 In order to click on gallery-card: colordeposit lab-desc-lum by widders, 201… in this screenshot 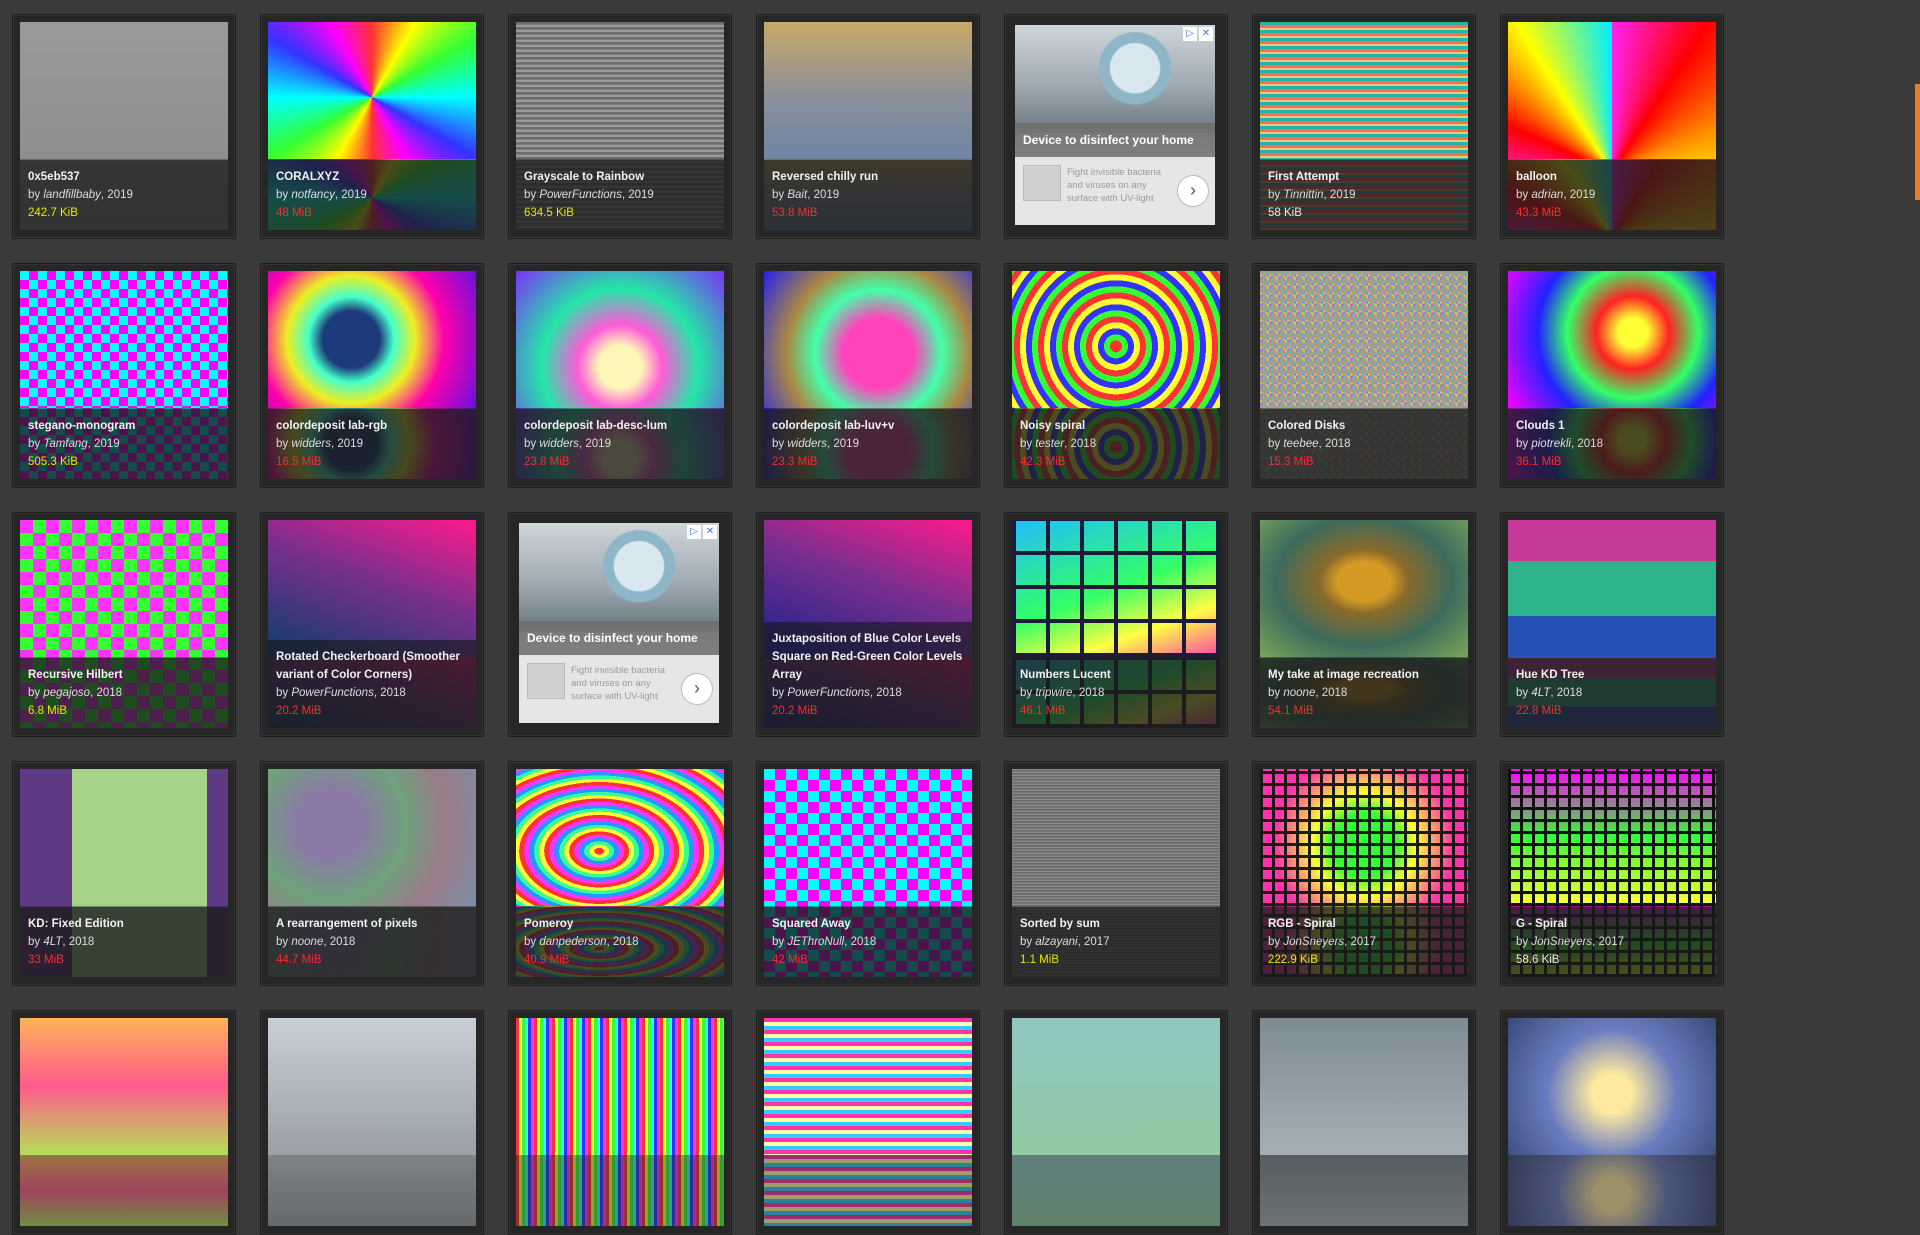, I will do `click(620, 375)`.